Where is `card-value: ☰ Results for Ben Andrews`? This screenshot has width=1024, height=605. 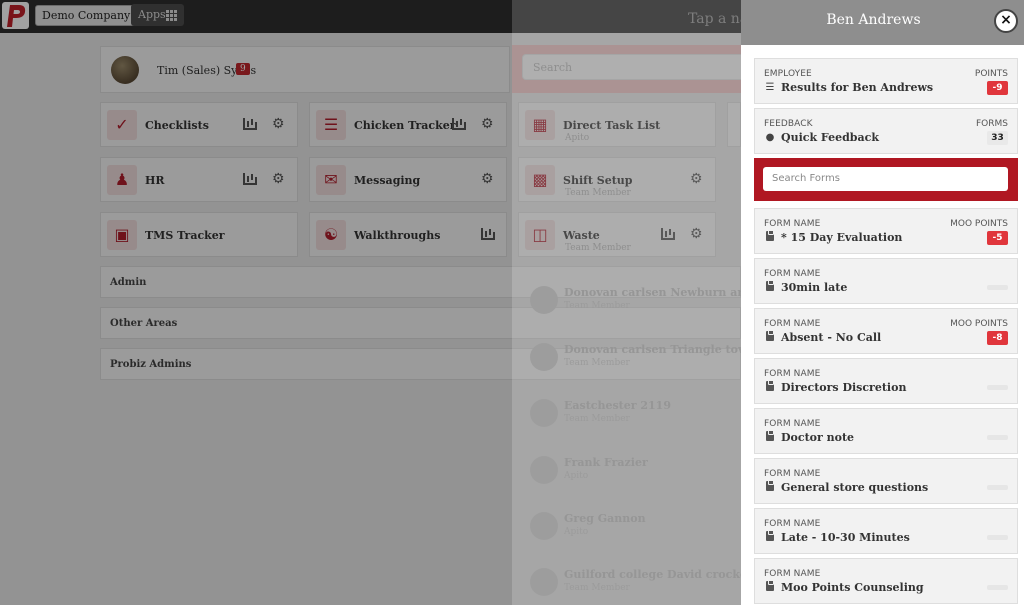
card-value: ☰ Results for Ben Andrews is located at coordinates (849, 87).